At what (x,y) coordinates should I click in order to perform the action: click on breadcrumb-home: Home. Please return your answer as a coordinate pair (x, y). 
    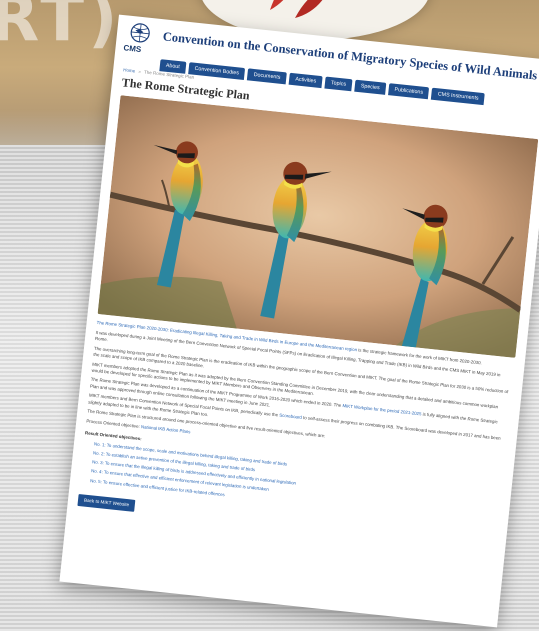
    Looking at the image, I should click on (129, 70).